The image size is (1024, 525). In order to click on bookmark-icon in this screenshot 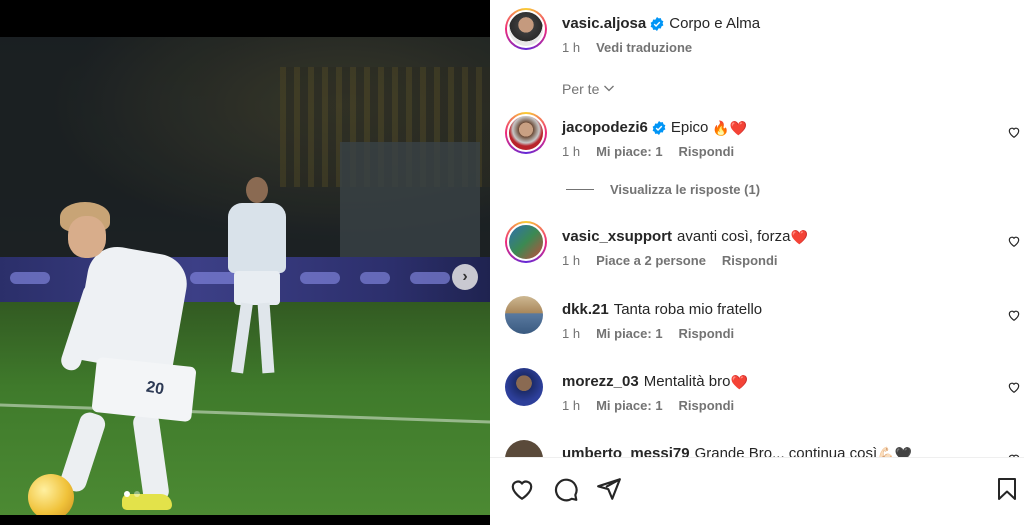, I will do `click(1008, 489)`.